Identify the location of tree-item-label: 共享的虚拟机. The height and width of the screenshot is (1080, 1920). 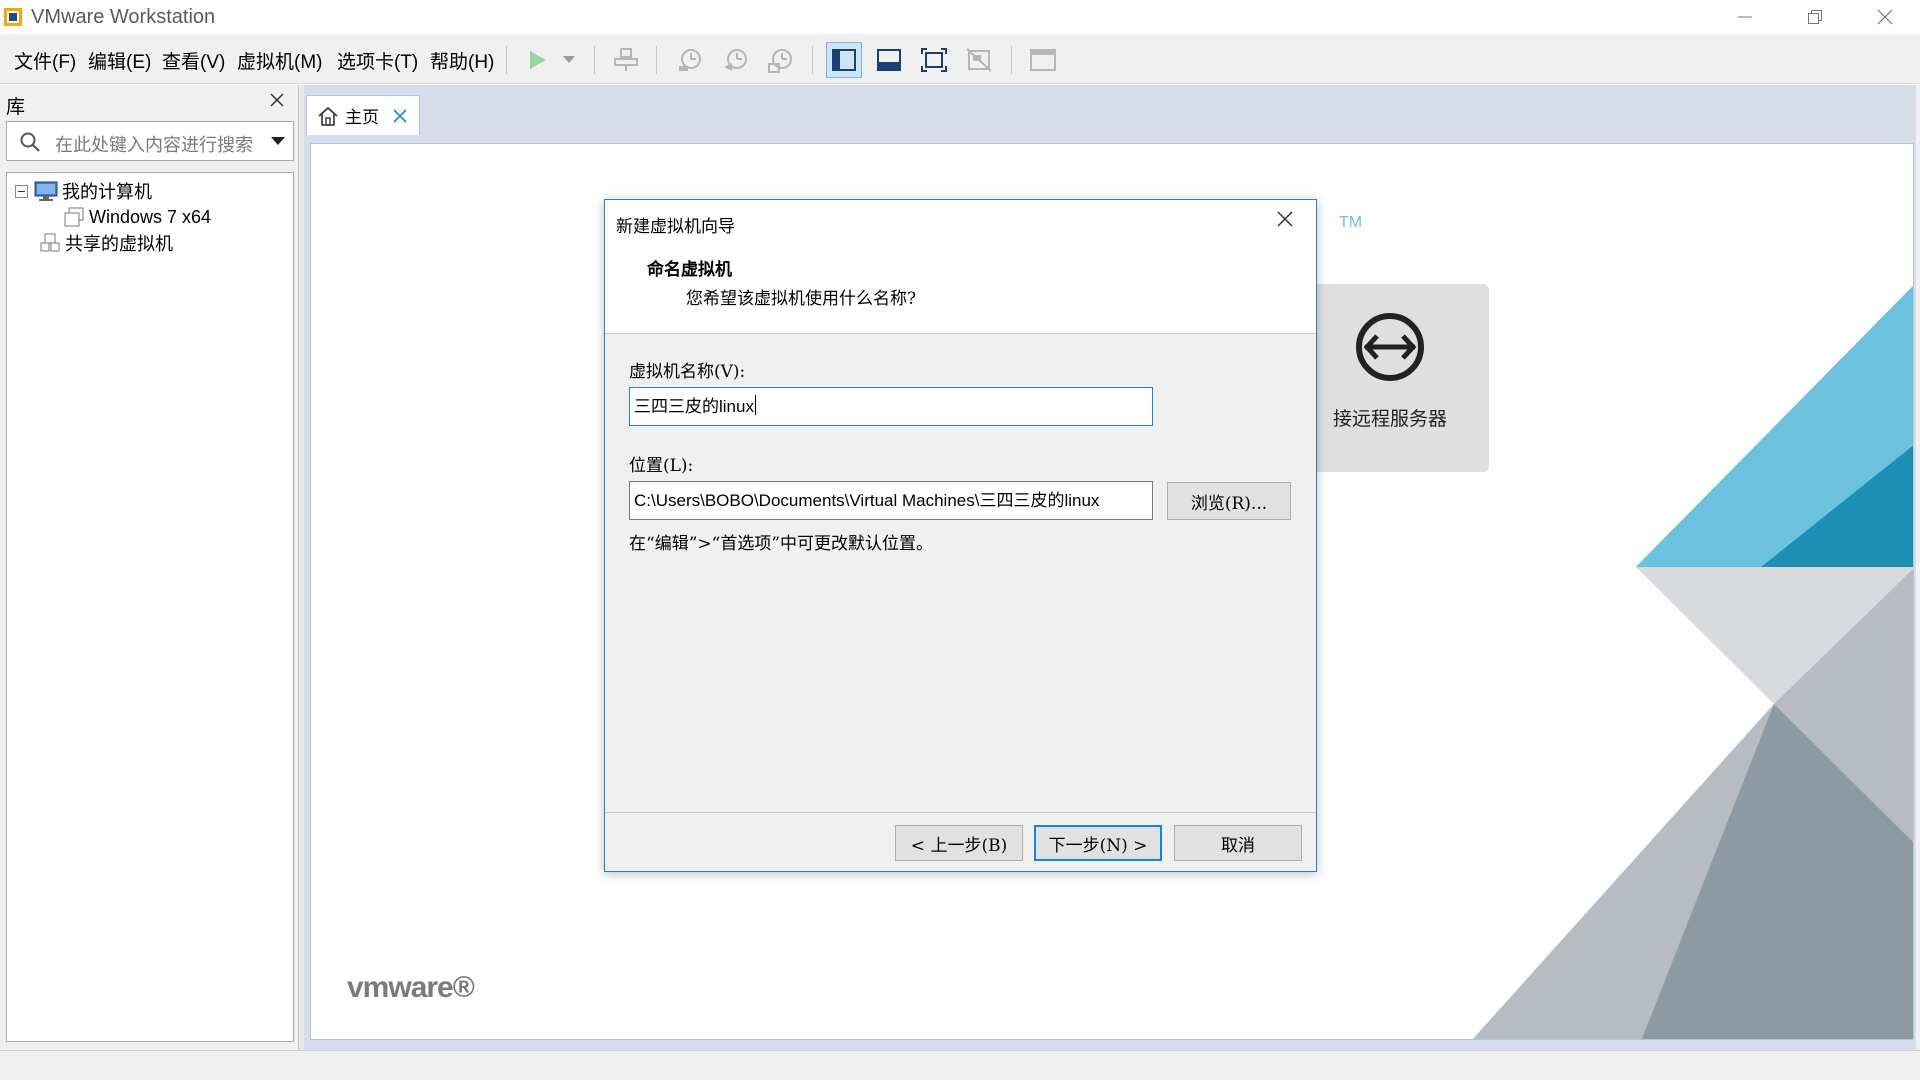
(119, 244).